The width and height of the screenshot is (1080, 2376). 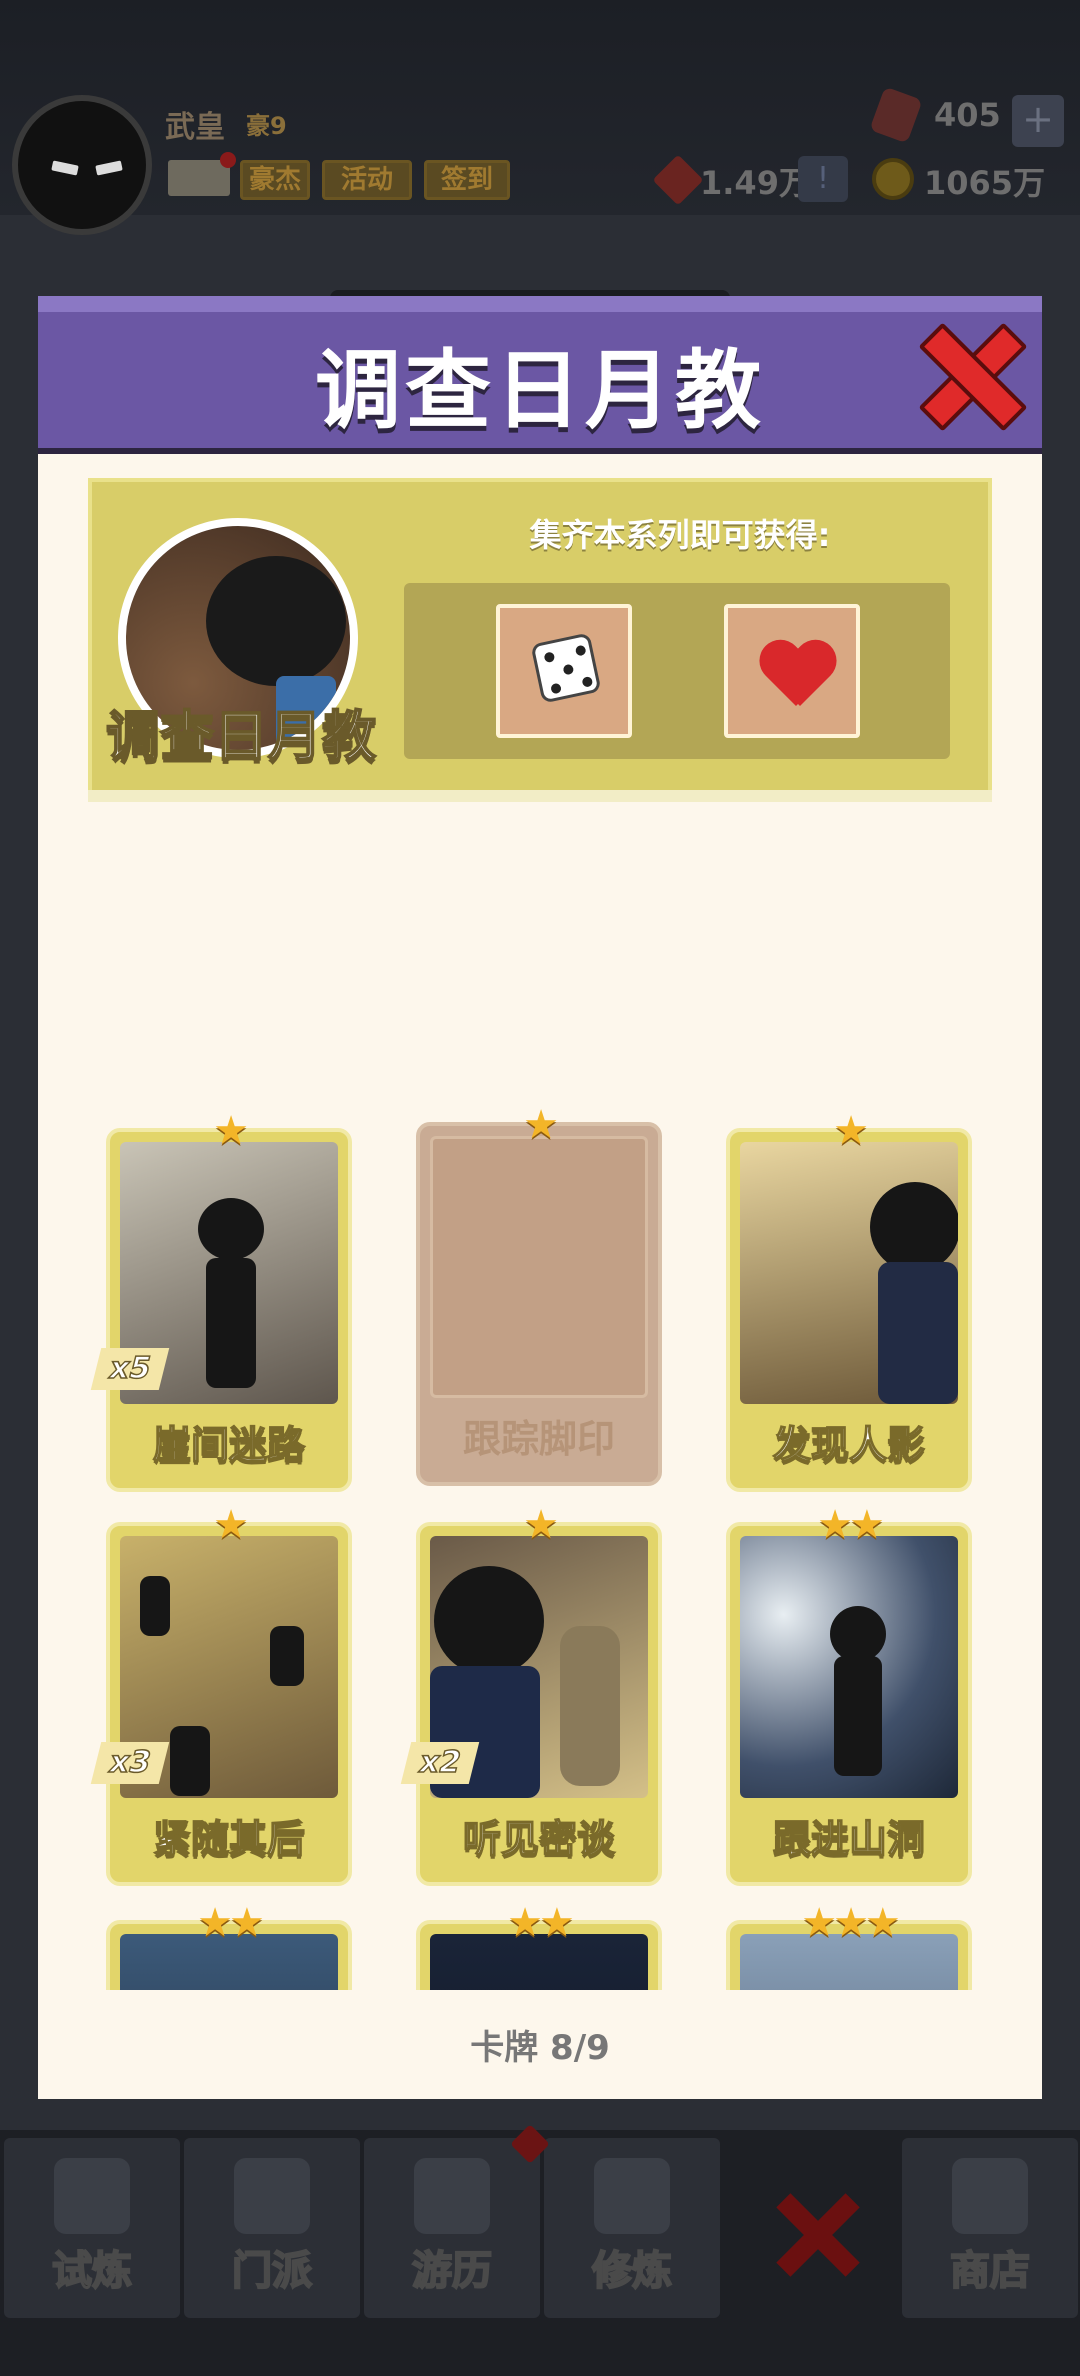 I want to click on coin-count: 1065万, so click(x=985, y=183).